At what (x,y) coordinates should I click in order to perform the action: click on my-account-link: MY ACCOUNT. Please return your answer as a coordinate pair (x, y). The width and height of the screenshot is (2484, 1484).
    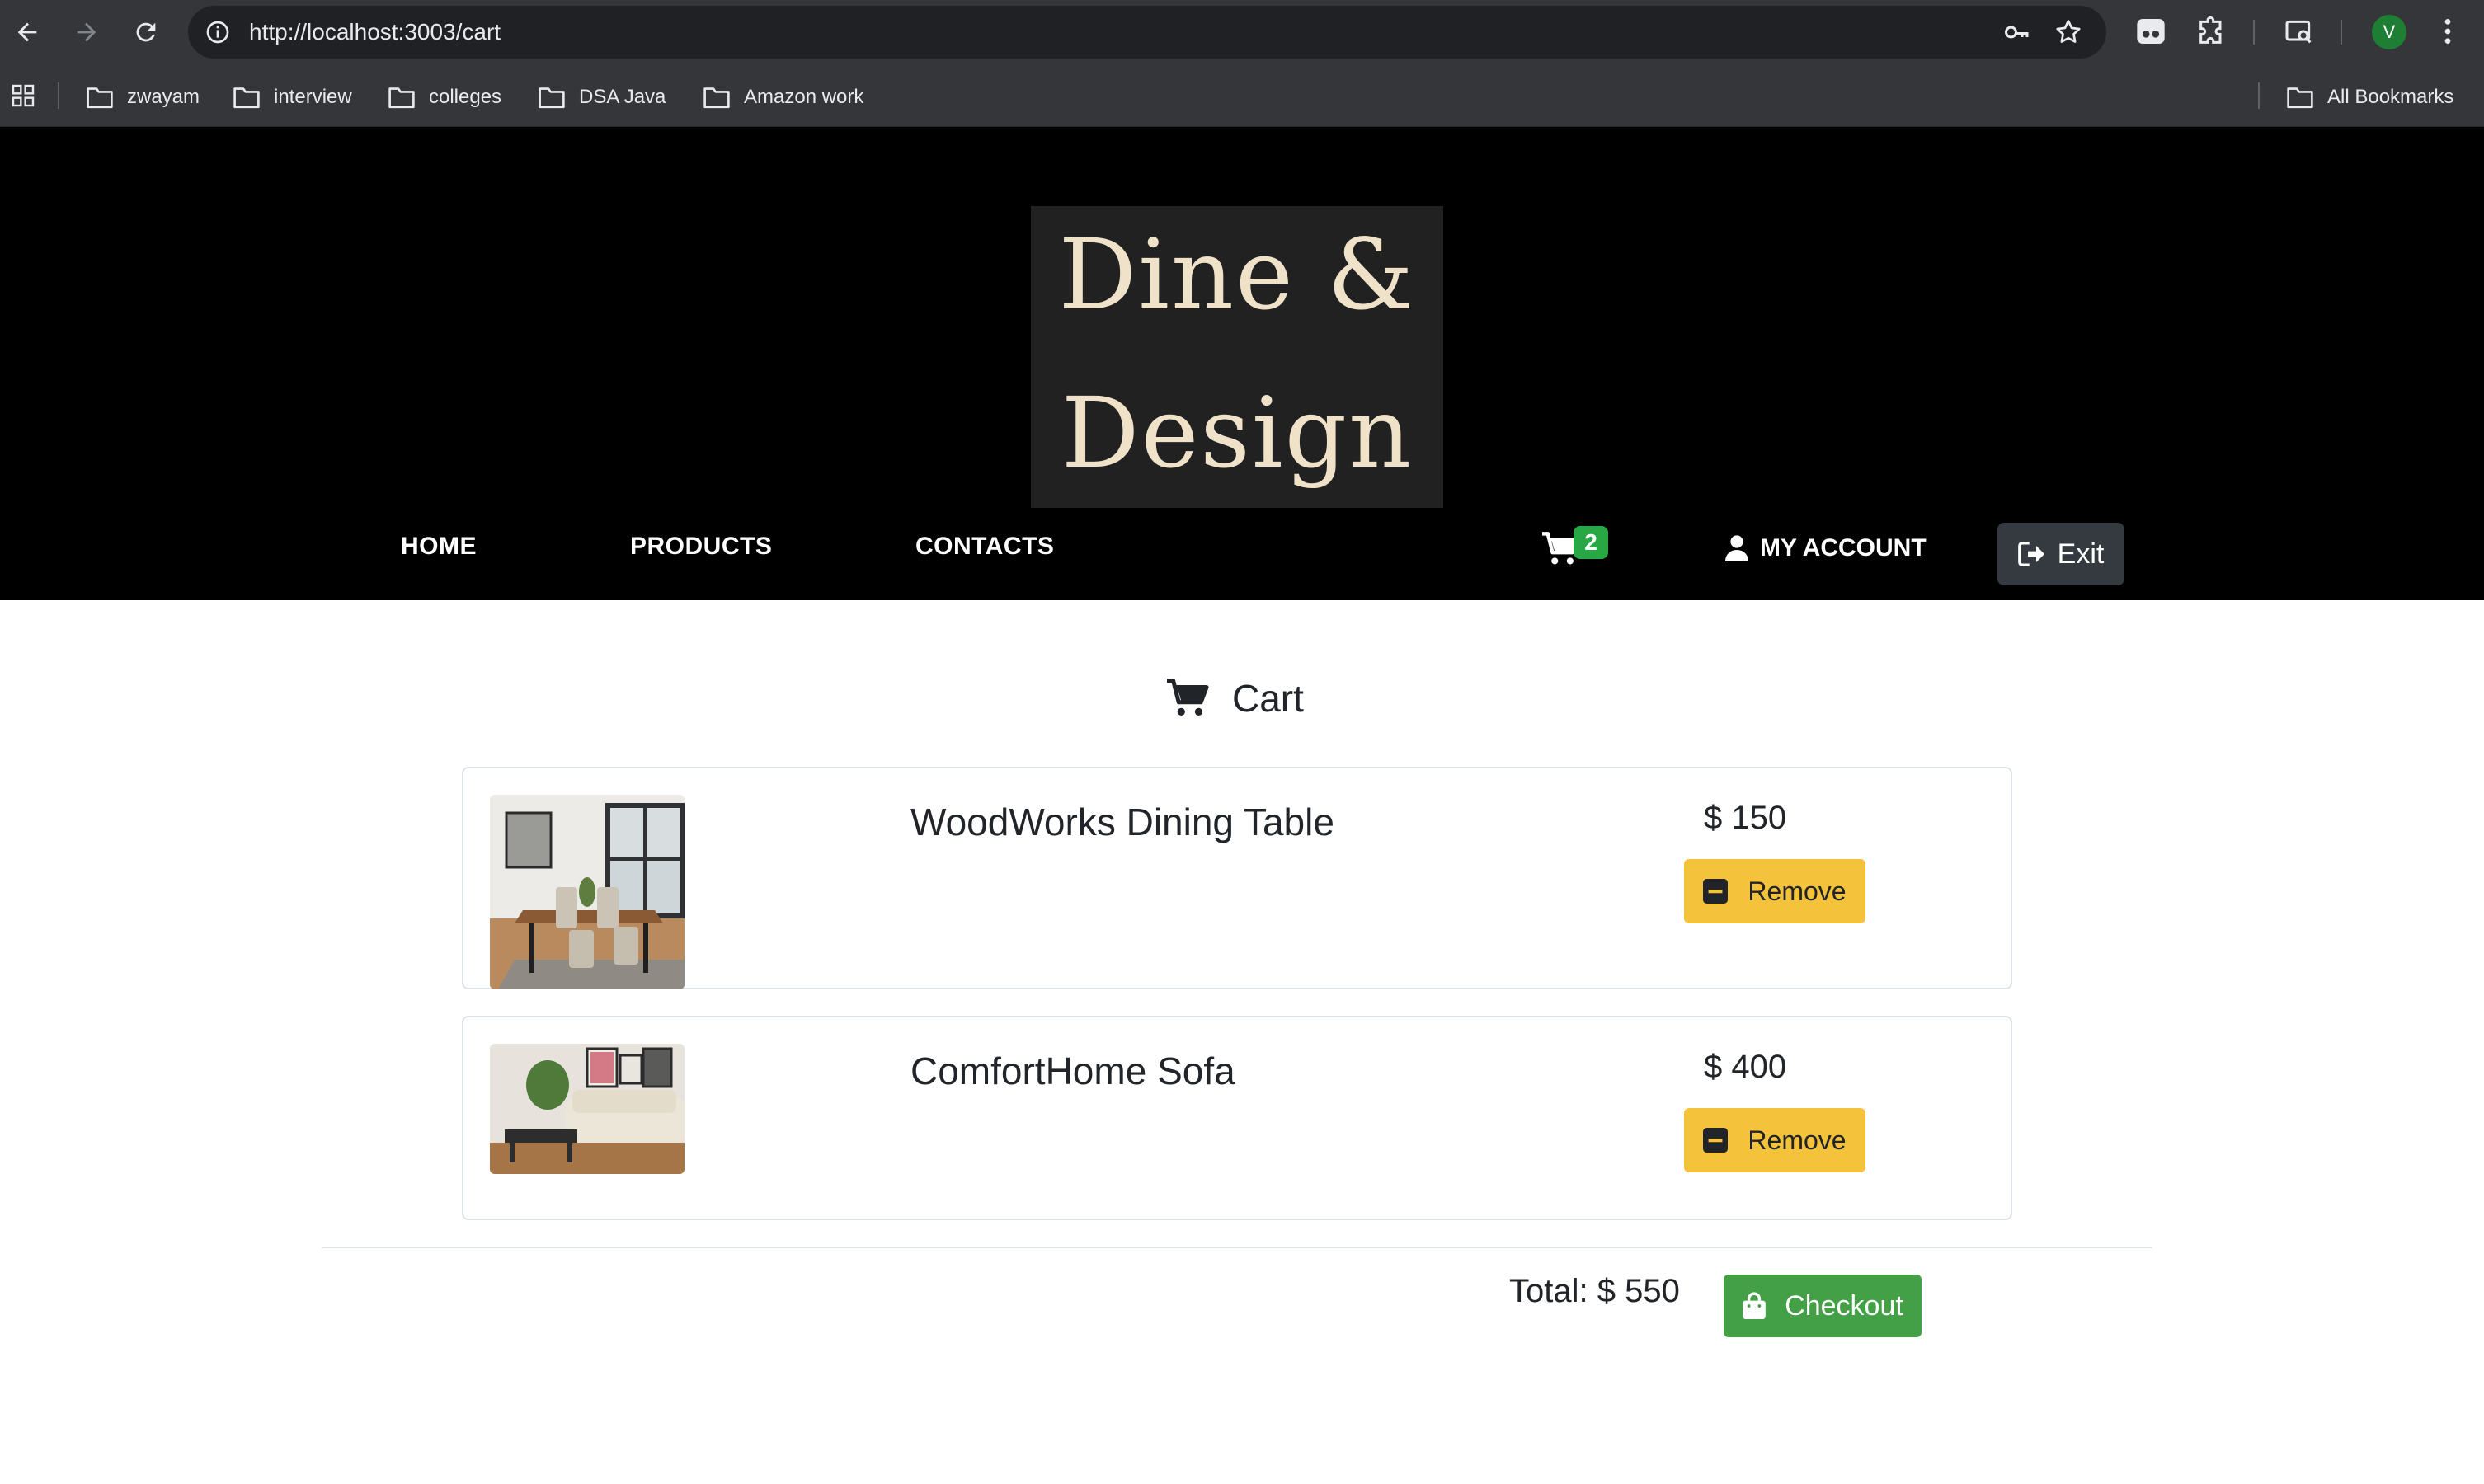
    Looking at the image, I should click on (1826, 548).